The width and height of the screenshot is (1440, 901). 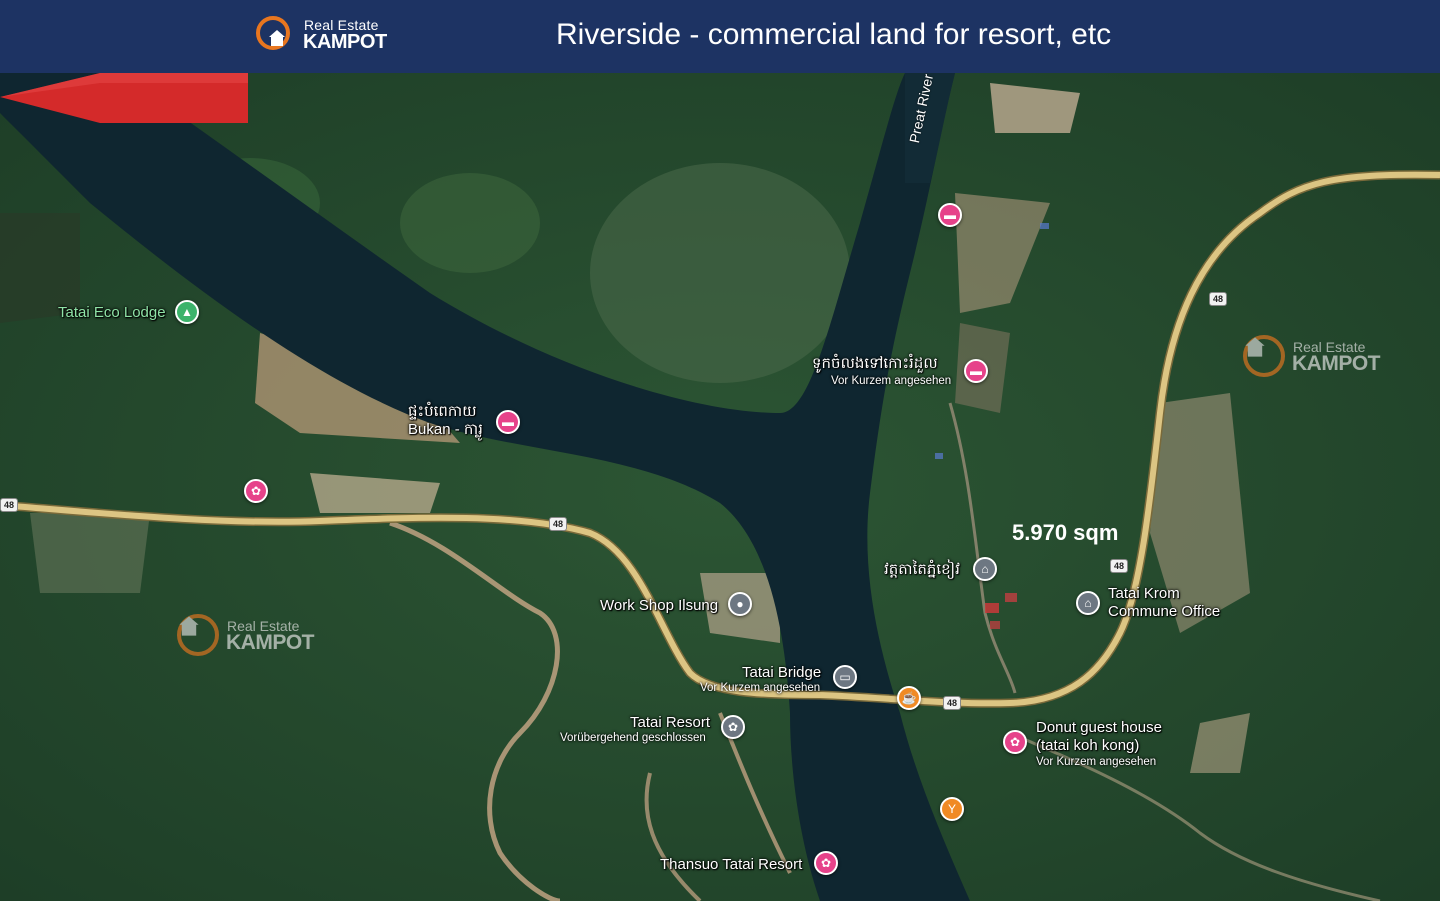 What do you see at coordinates (1087, 745) in the screenshot?
I see `place-label-donut-2: (tatai koh kong)` at bounding box center [1087, 745].